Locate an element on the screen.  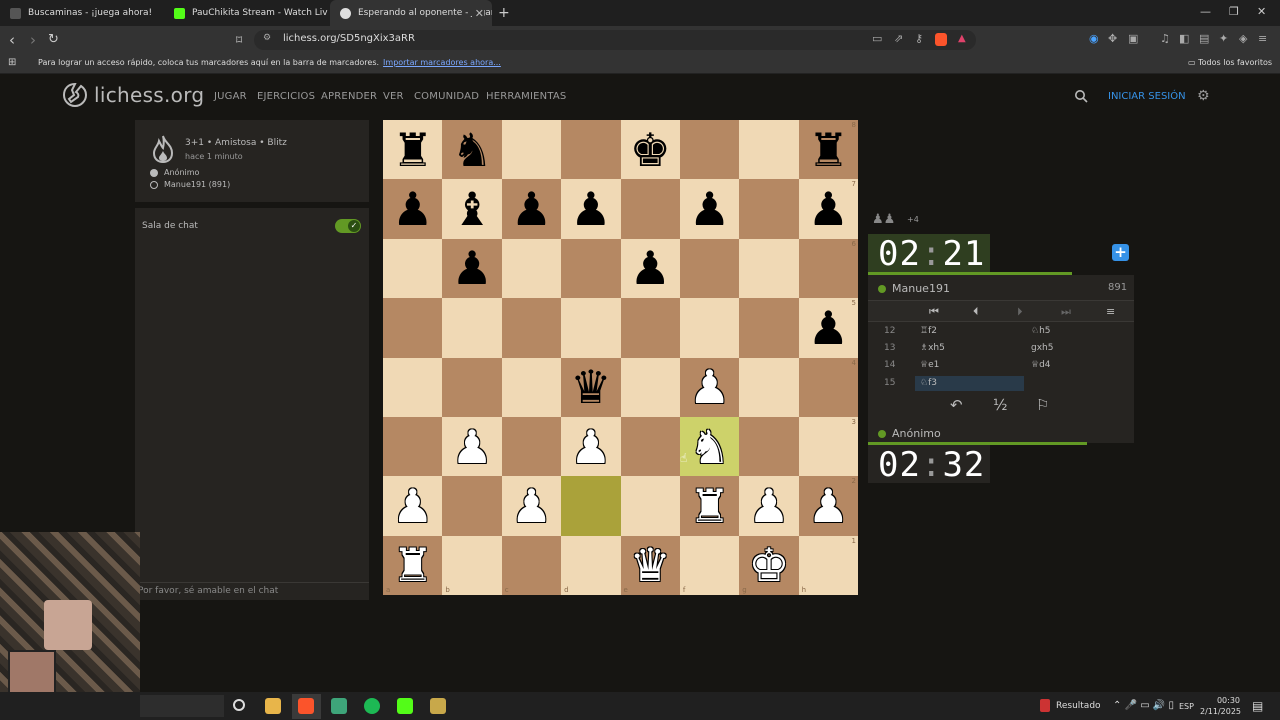
lichess-logo: lichess.org is located at coordinates (133, 95).